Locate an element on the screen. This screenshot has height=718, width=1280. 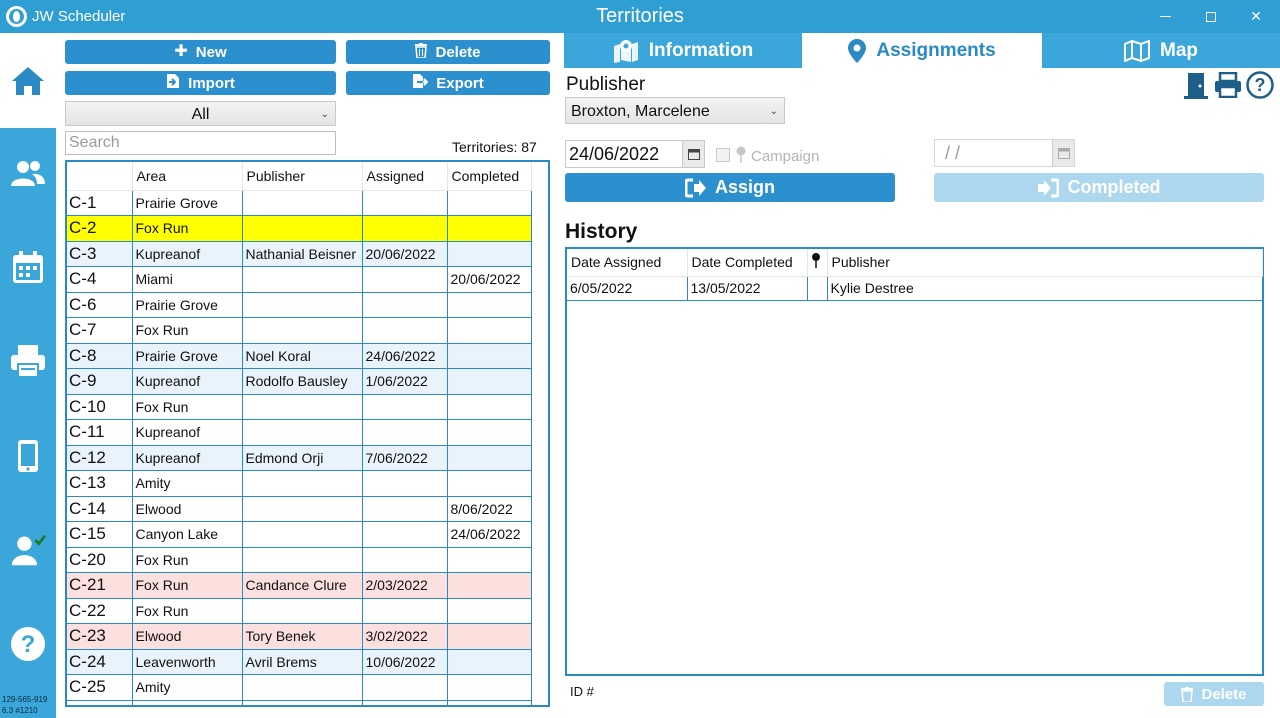
table-row: C-15 Canyon Lake 24/06/2022 is located at coordinates (299, 534).